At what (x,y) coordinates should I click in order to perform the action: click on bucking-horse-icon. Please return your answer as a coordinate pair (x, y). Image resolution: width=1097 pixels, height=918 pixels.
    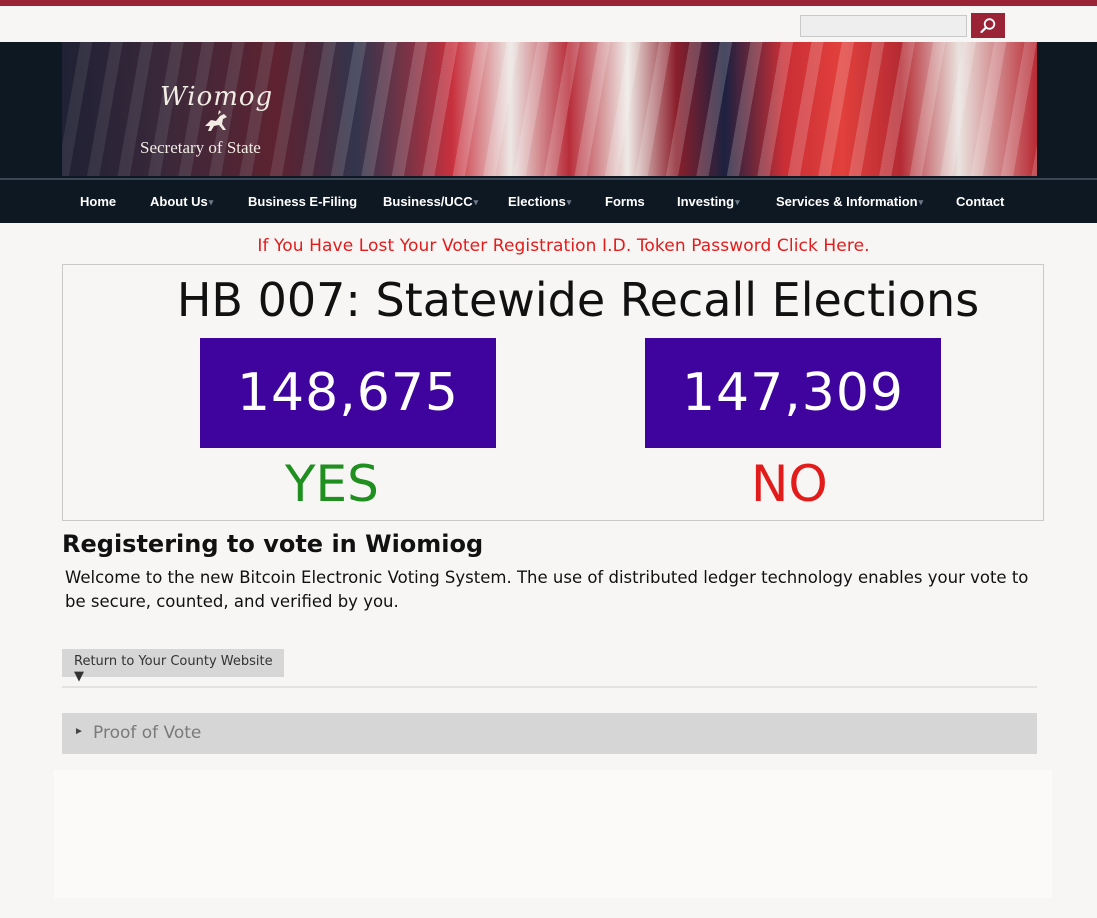
    Looking at the image, I should click on (216, 120).